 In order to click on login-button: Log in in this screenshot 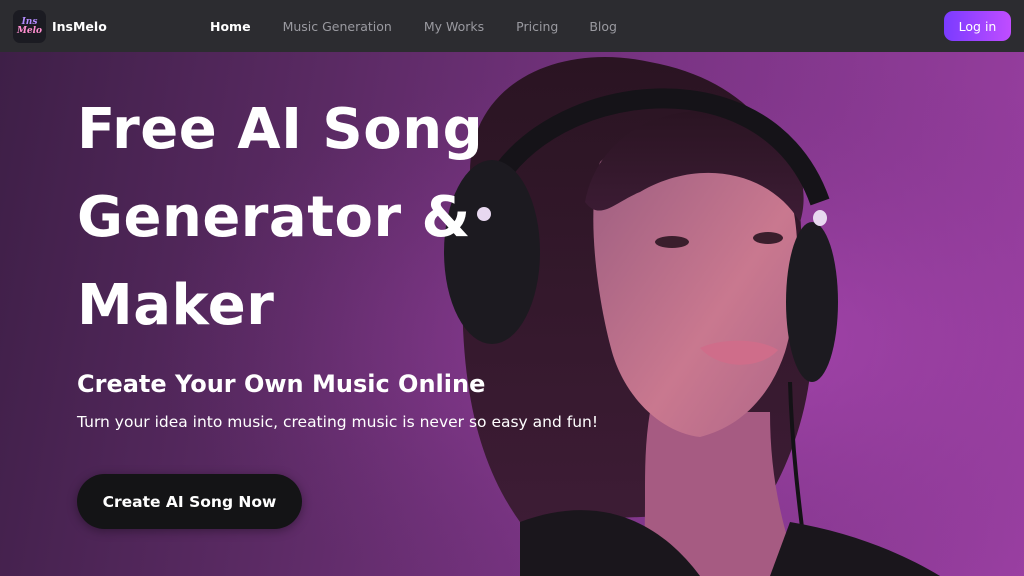, I will do `click(977, 26)`.